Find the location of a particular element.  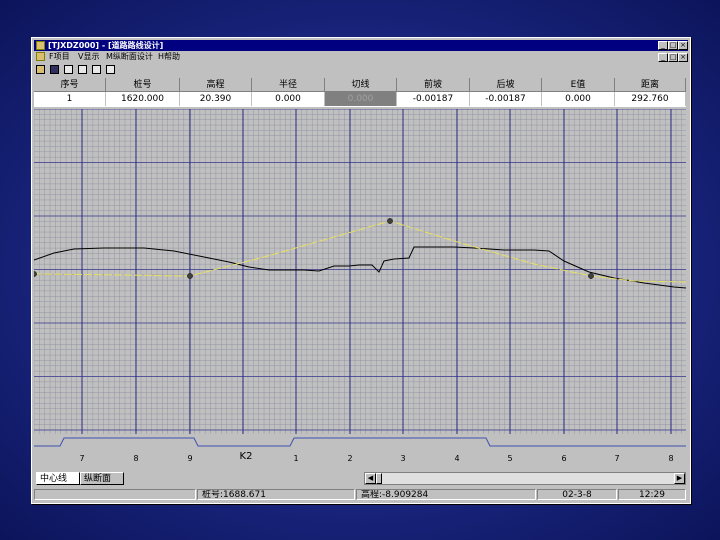

cell-back-slope: -0.00187 is located at coordinates (506, 99).